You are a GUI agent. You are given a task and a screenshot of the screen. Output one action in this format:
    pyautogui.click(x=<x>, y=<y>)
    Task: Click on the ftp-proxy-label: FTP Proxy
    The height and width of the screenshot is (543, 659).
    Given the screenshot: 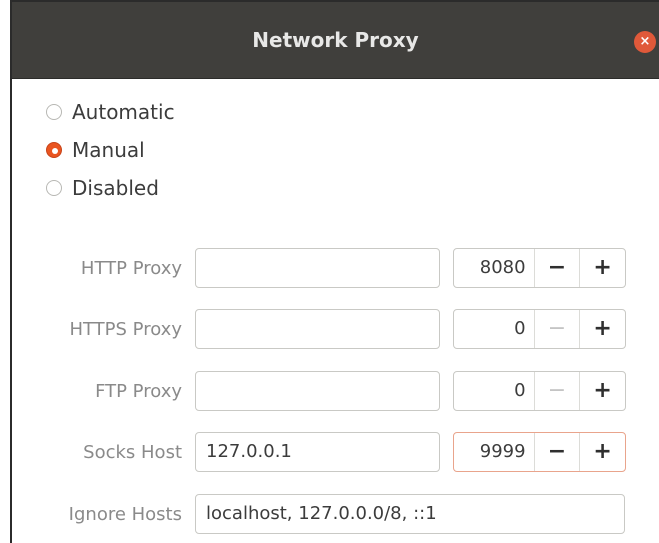 What is the action you would take?
    pyautogui.click(x=138, y=391)
    